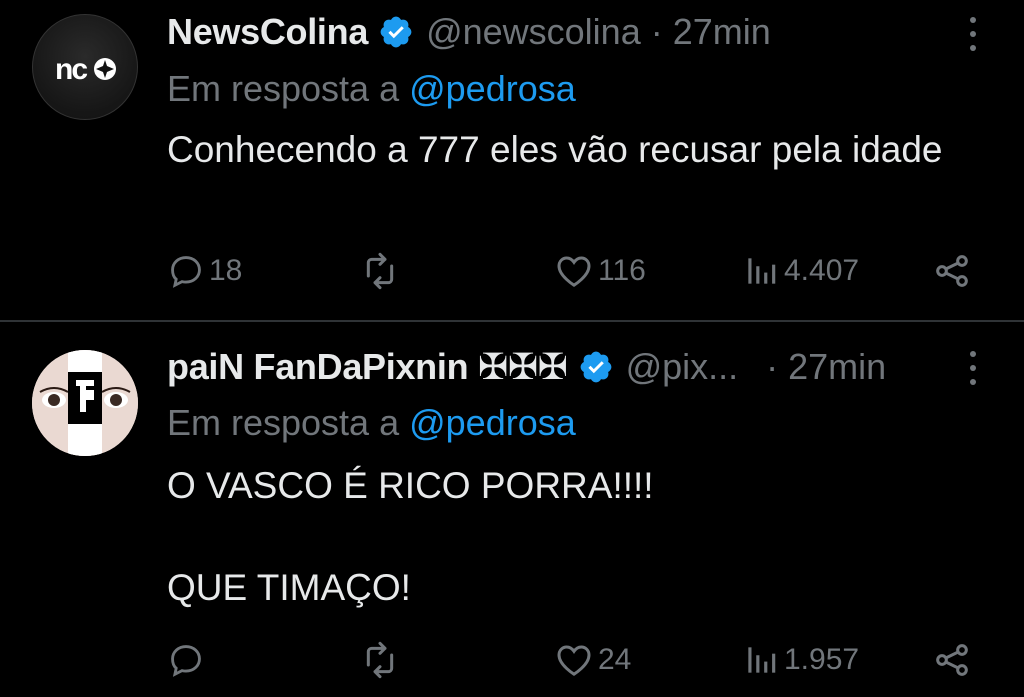  Describe the element at coordinates (533, 32) in the screenshot. I see `author-handle: @newscolina` at that location.